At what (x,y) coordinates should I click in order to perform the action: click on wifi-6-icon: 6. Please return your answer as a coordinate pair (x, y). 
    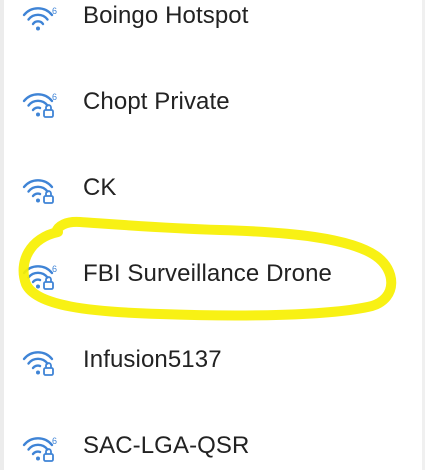
    Looking at the image, I should click on (40, 19).